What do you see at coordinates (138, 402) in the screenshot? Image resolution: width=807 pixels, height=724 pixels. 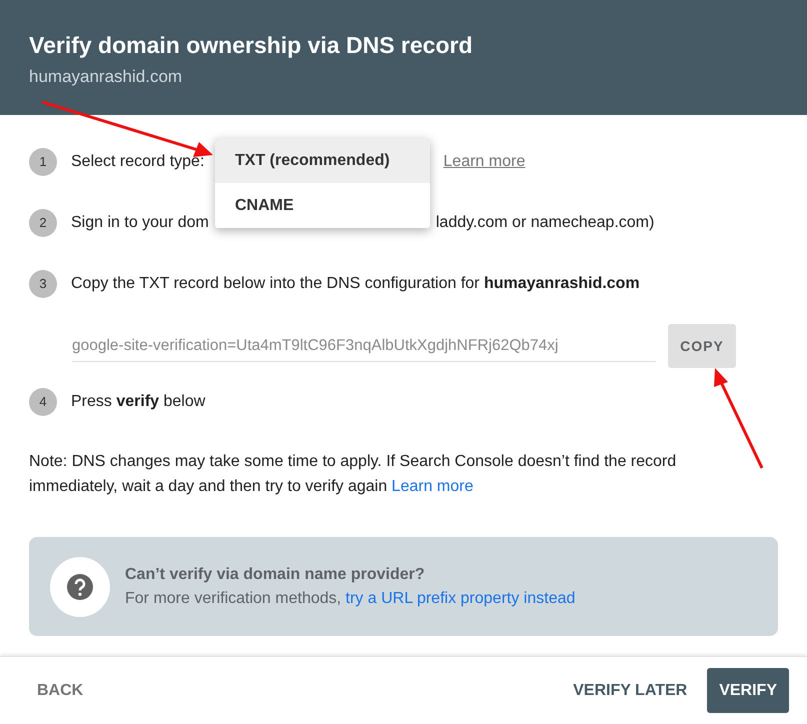 I see `step-text: Press verify below` at bounding box center [138, 402].